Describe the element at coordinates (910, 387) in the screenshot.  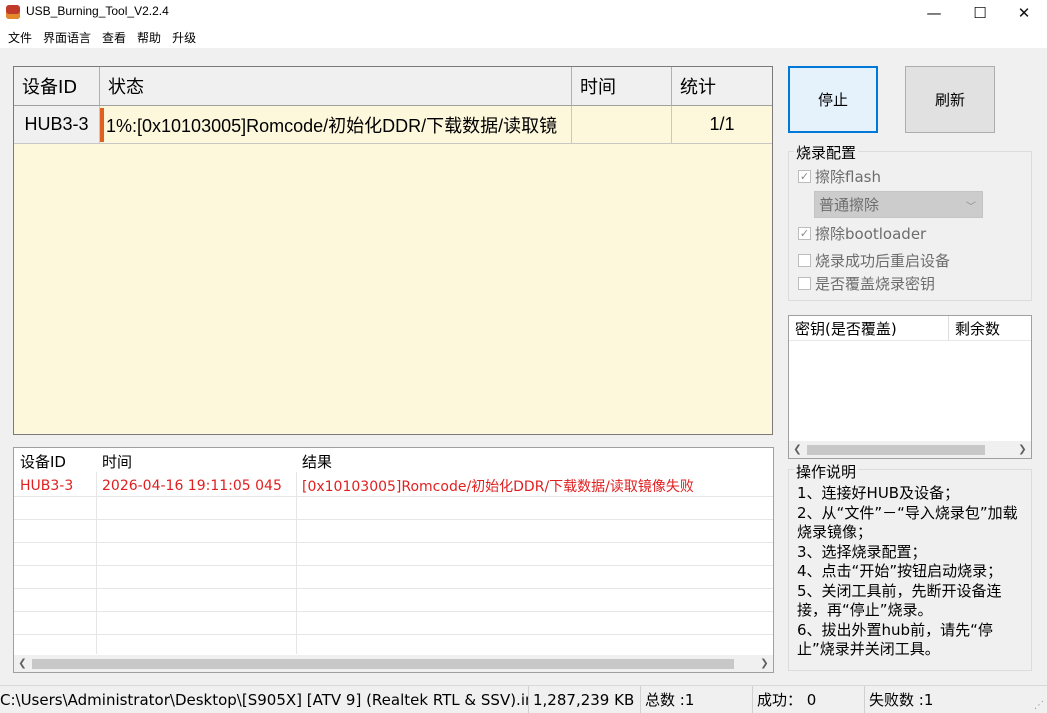
I see `key-table: 密钥(是否覆盖) 剩余数 ❮ ❯` at that location.